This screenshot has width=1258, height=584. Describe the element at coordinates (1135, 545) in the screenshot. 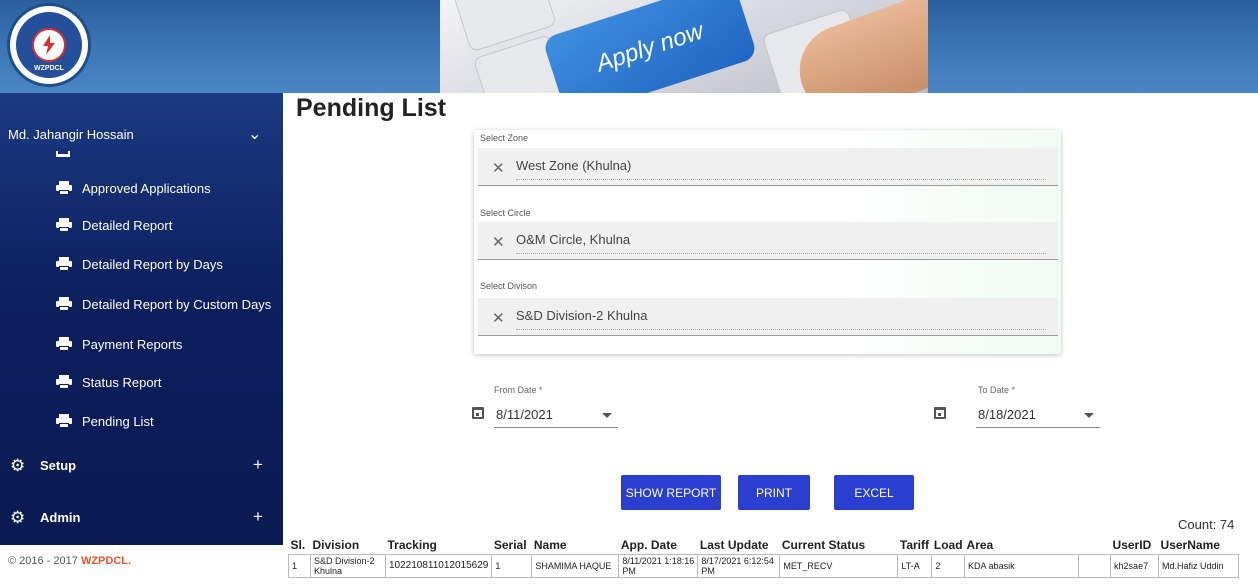

I see `column-header: UserID` at that location.